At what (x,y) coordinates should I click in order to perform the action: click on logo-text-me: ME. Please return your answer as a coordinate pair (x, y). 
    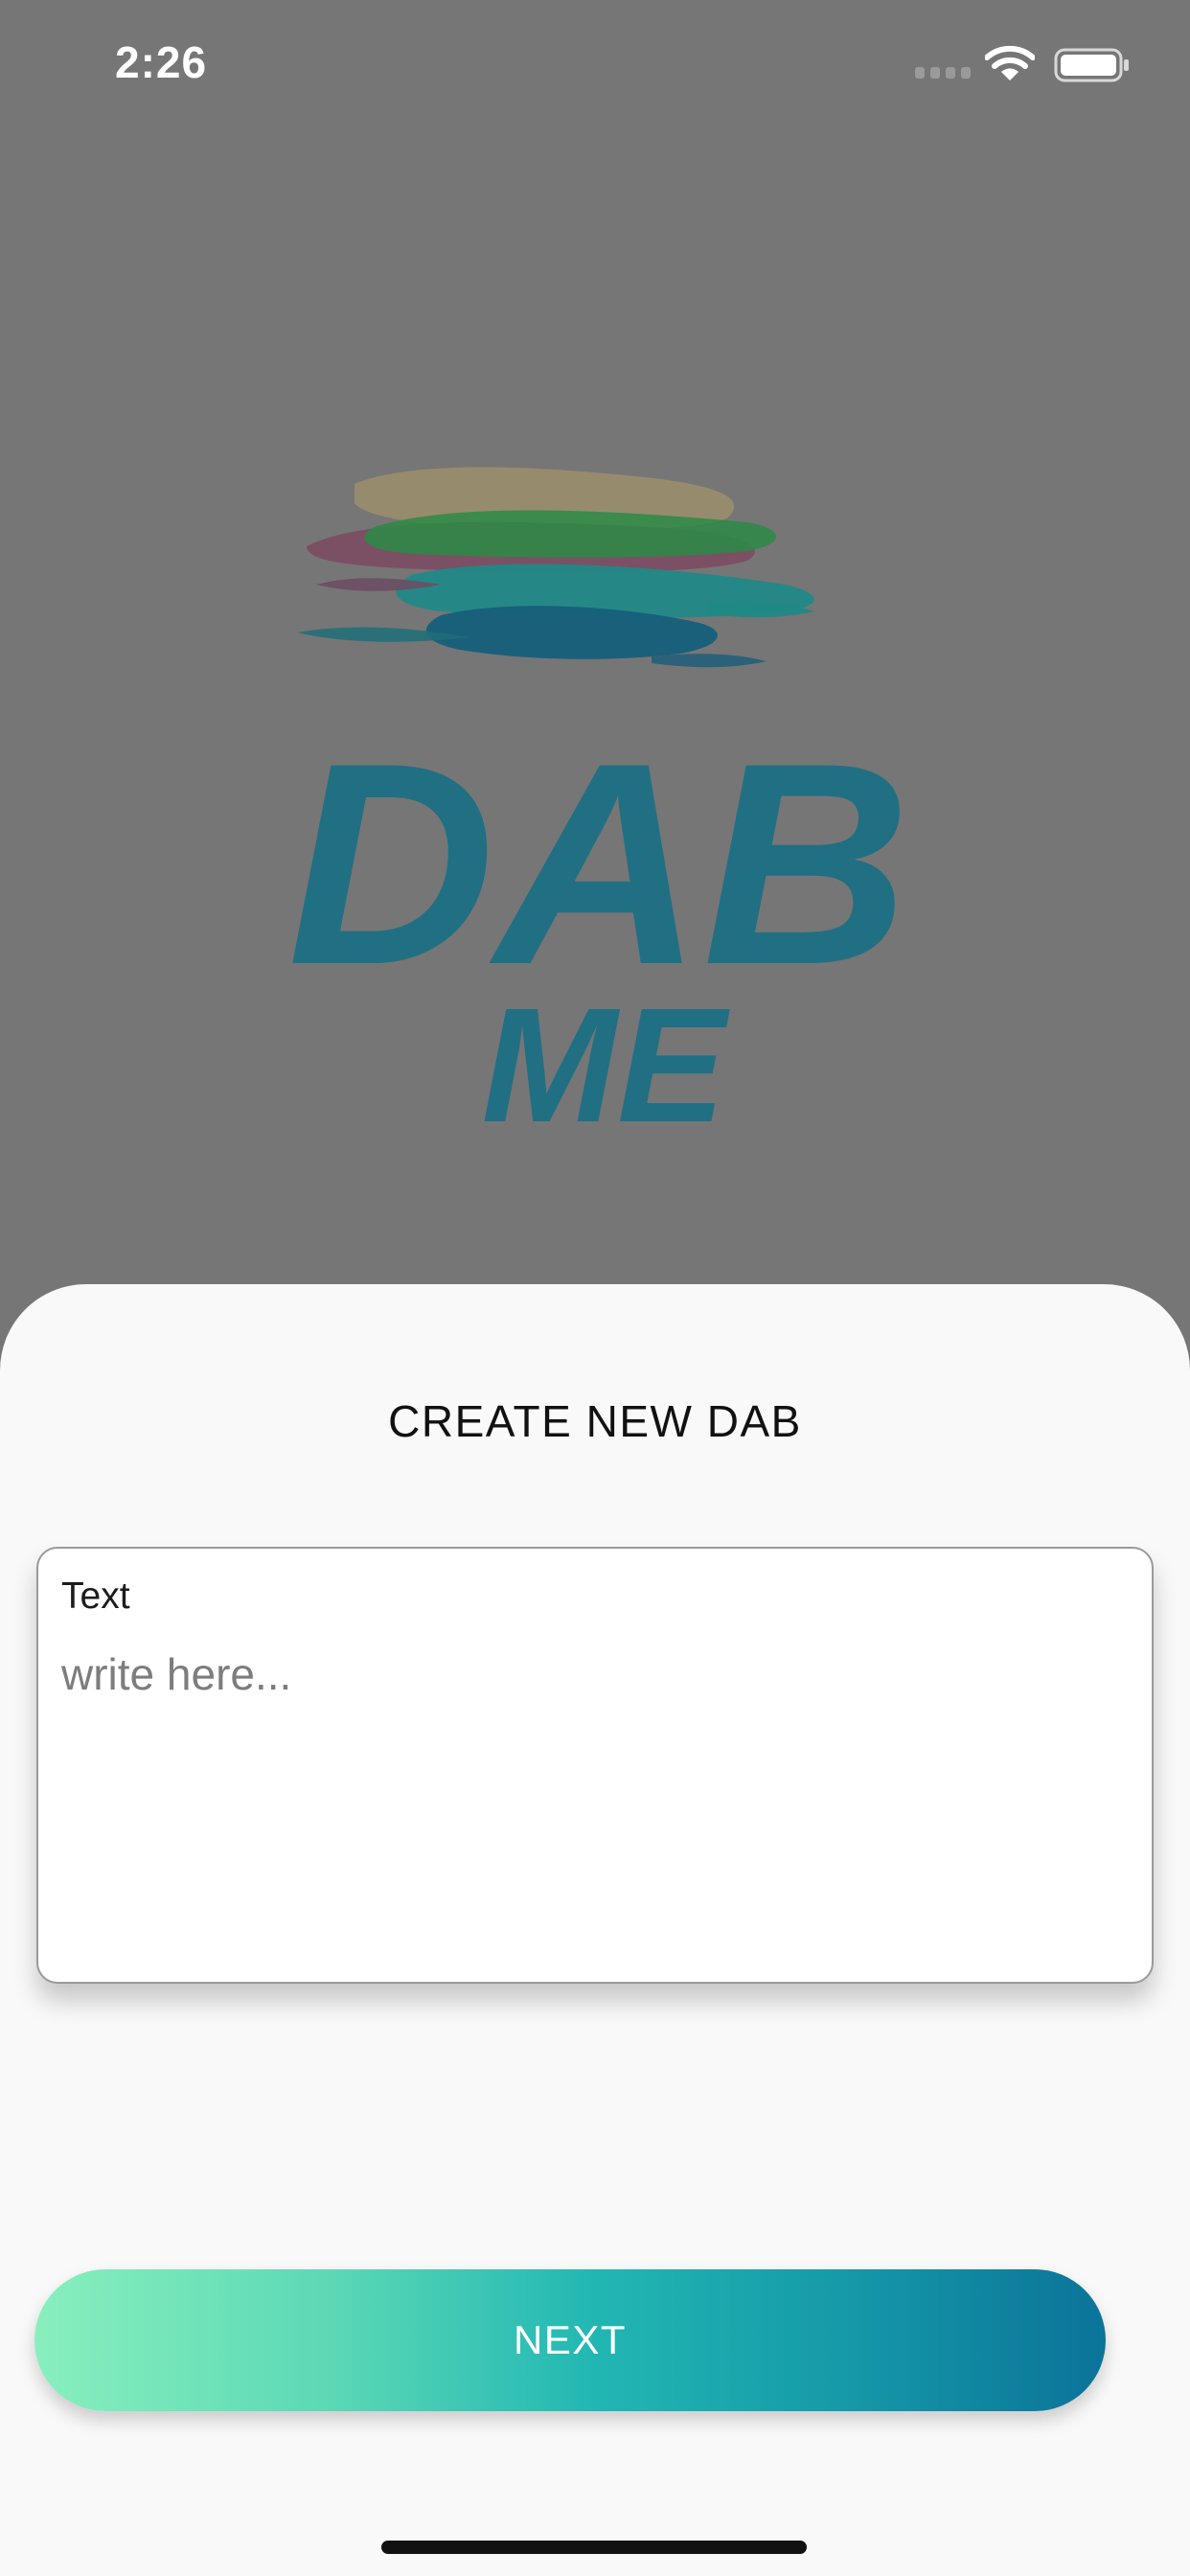
    Looking at the image, I should click on (606, 1057).